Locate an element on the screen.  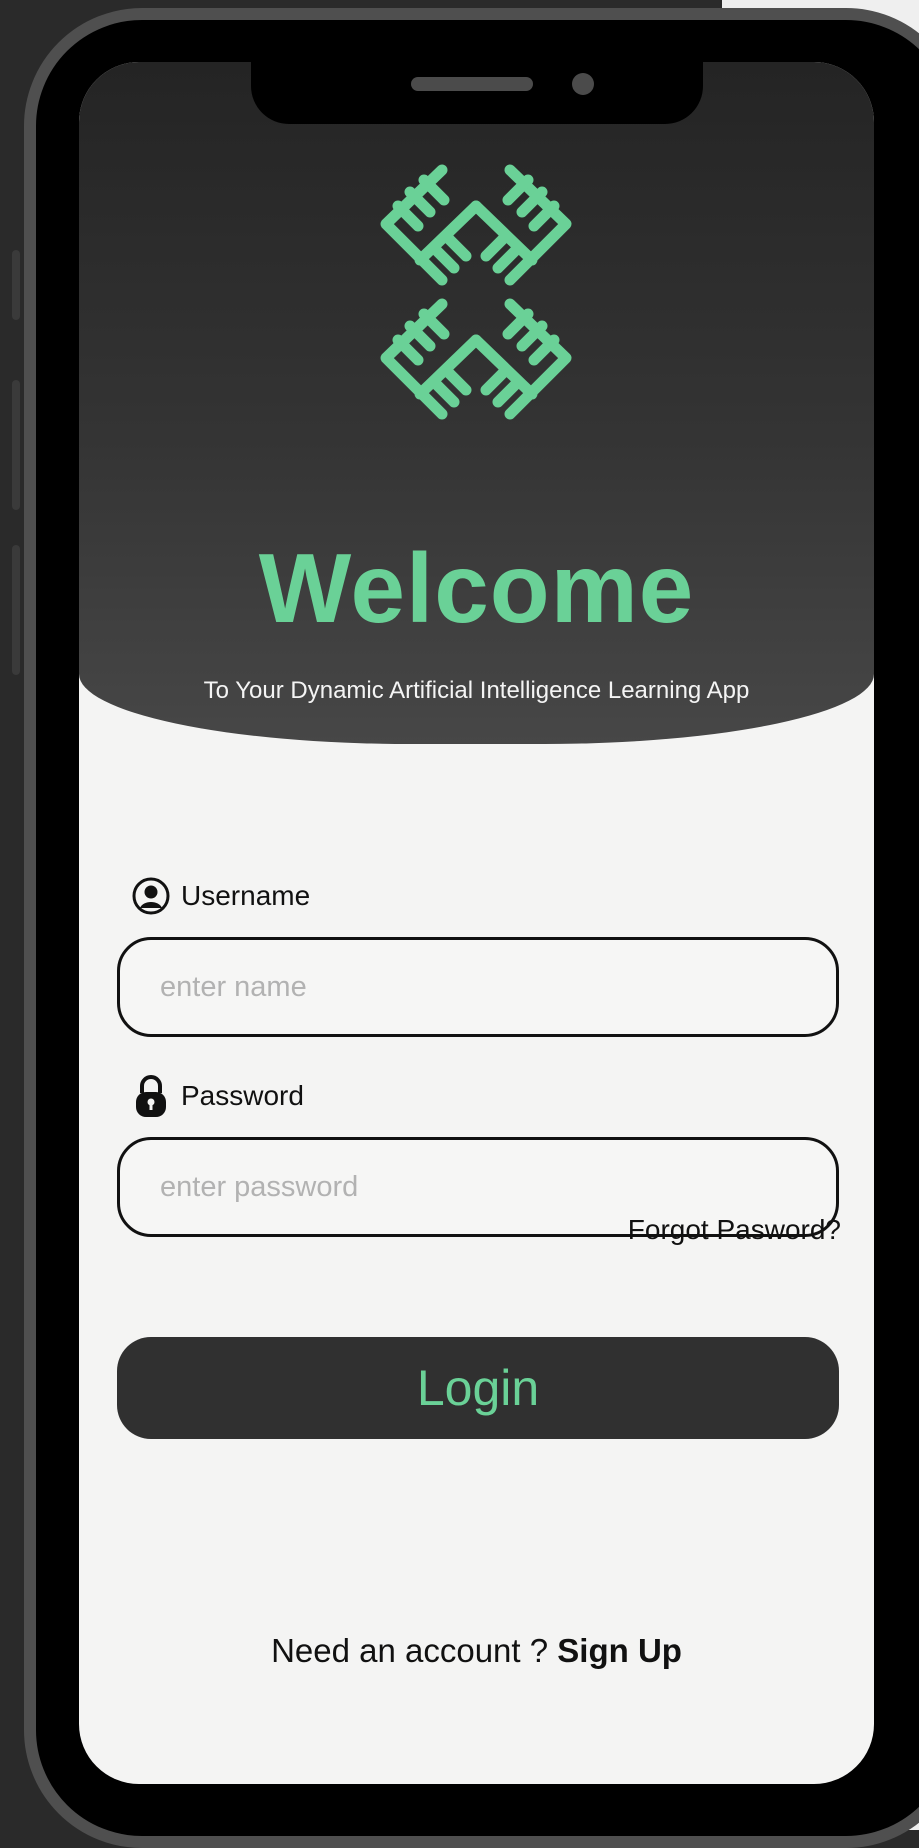
logo-lower-chevron is located at coordinates (476, 359).